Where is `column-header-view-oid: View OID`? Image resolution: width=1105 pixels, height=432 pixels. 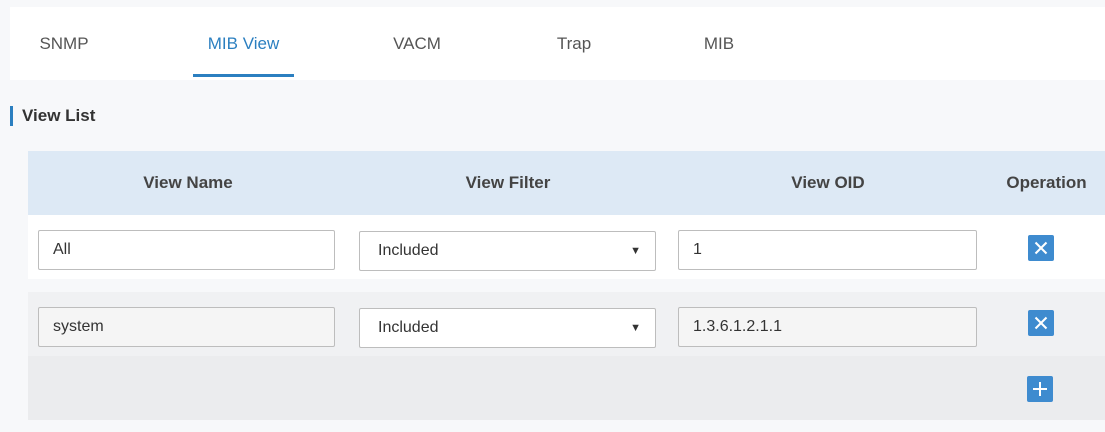 column-header-view-oid: View OID is located at coordinates (828, 182).